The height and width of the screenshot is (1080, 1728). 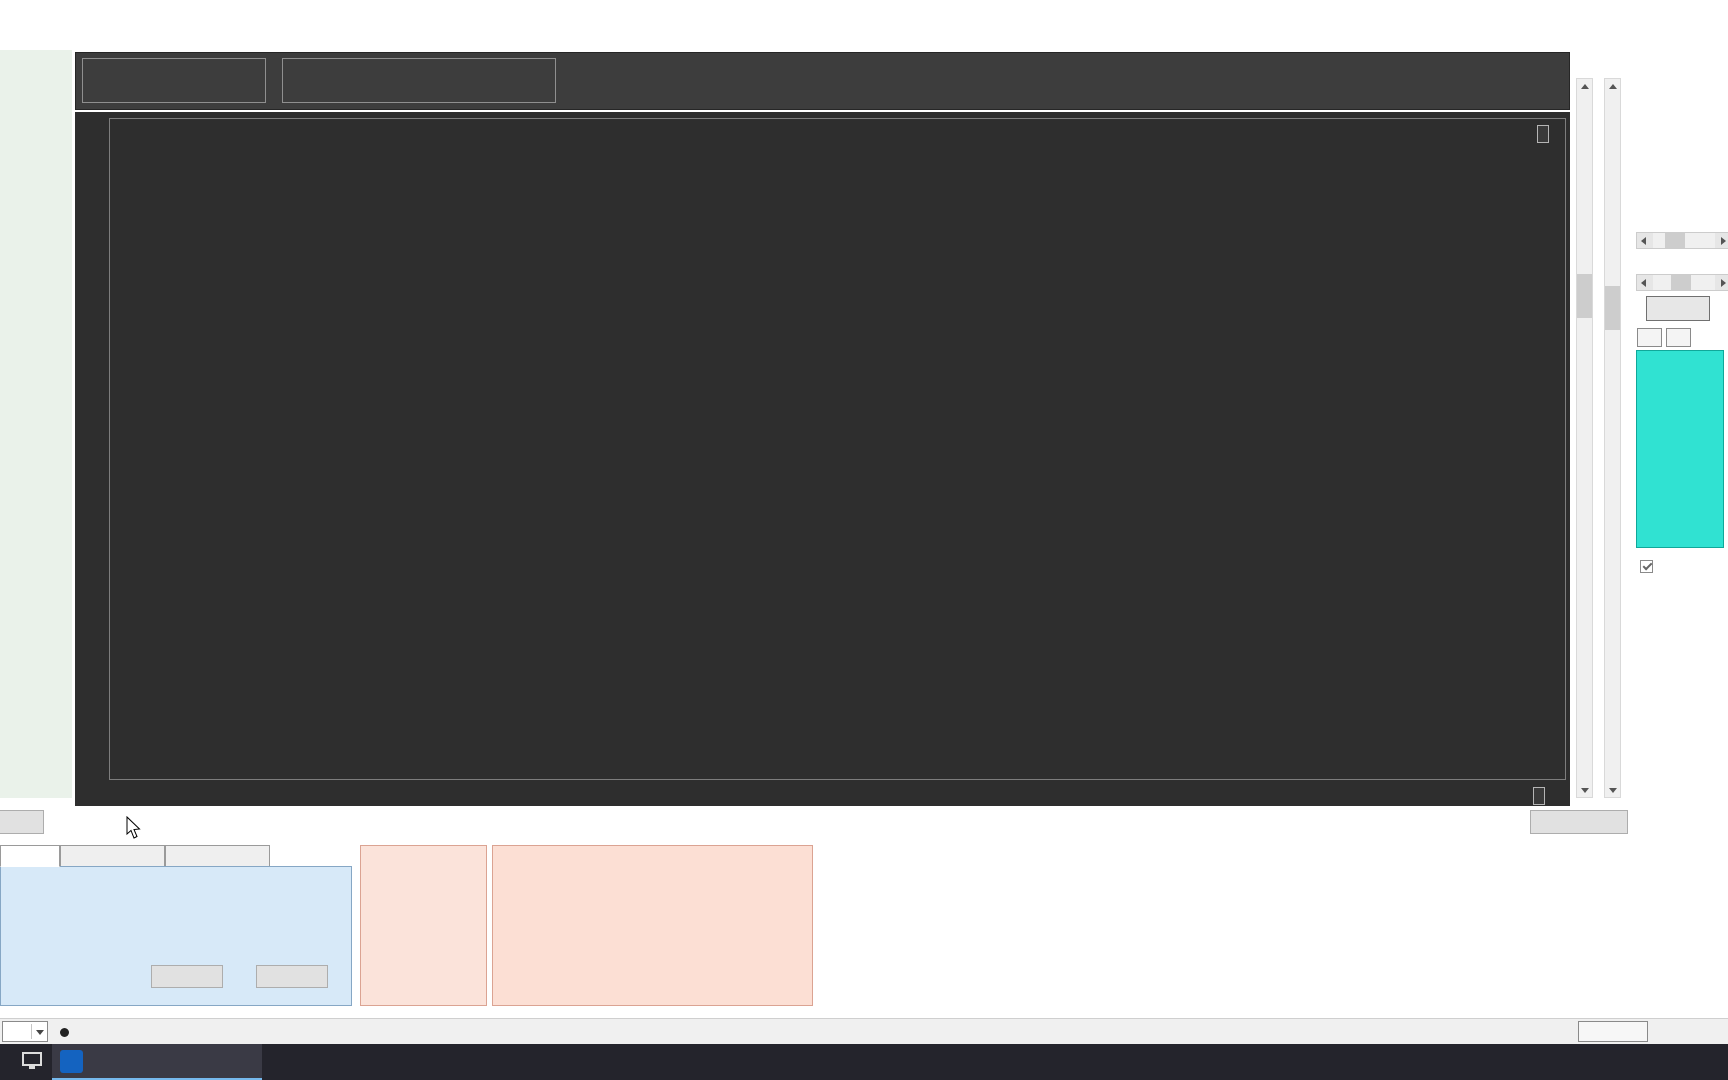 I want to click on window-titlebar, so click(x=864, y=13).